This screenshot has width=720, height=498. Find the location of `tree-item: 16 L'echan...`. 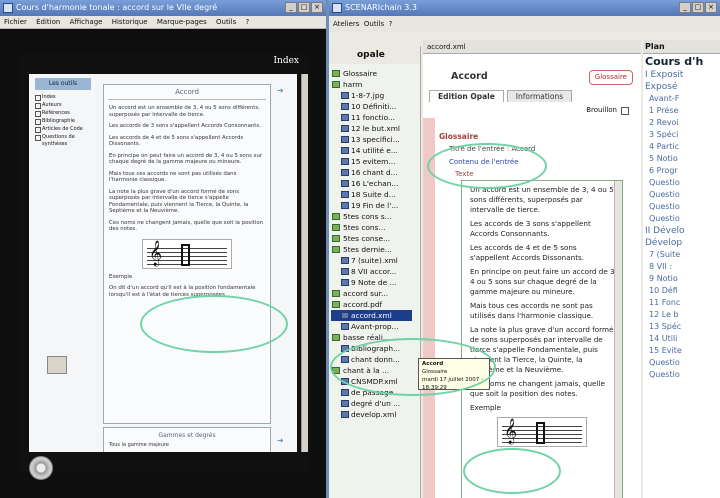

tree-item: 16 L'echan... is located at coordinates (371, 183).